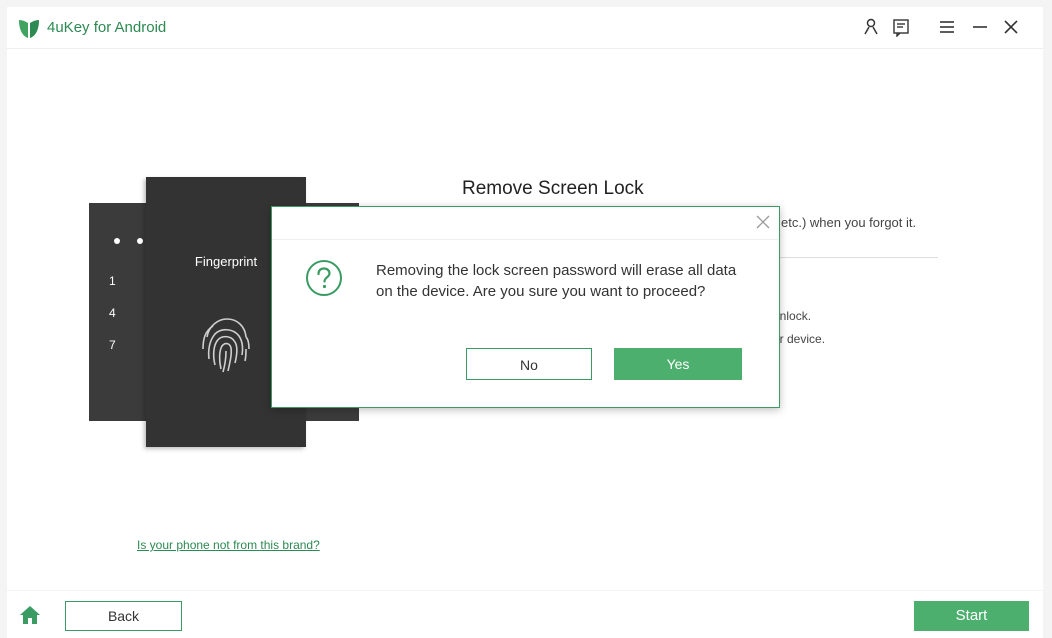 Image resolution: width=1052 pixels, height=638 pixels. What do you see at coordinates (112, 345) in the screenshot?
I see `keypad-number: 7` at bounding box center [112, 345].